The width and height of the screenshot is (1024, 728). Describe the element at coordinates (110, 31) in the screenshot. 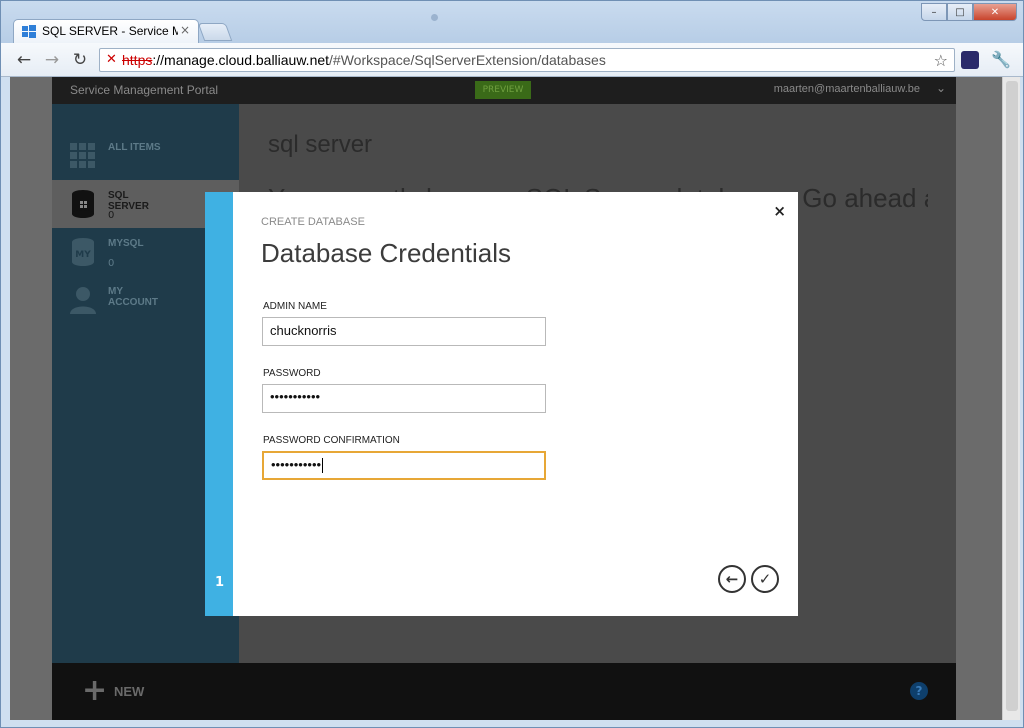

I see `tab-title: SQL SERVER - Service Mana` at that location.